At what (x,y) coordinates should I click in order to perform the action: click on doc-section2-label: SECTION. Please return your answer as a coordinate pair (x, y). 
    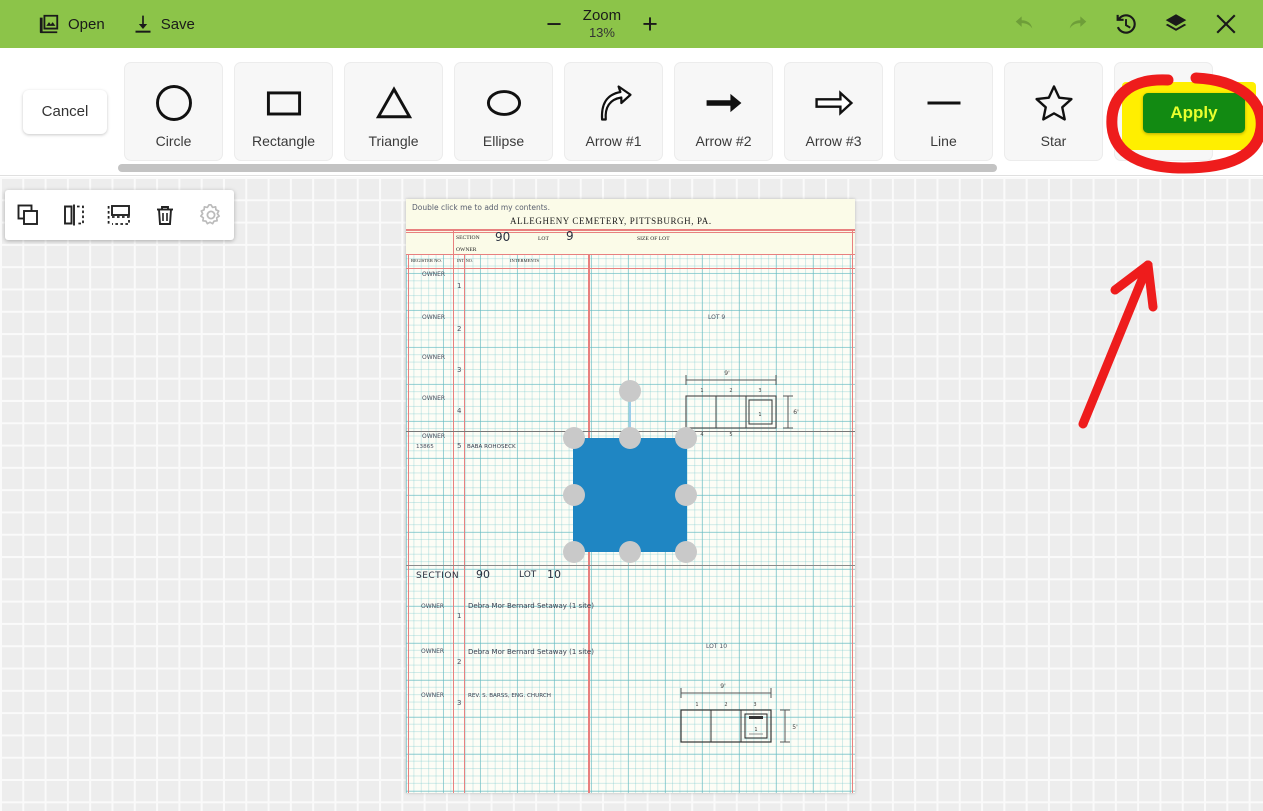
    Looking at the image, I should click on (438, 576).